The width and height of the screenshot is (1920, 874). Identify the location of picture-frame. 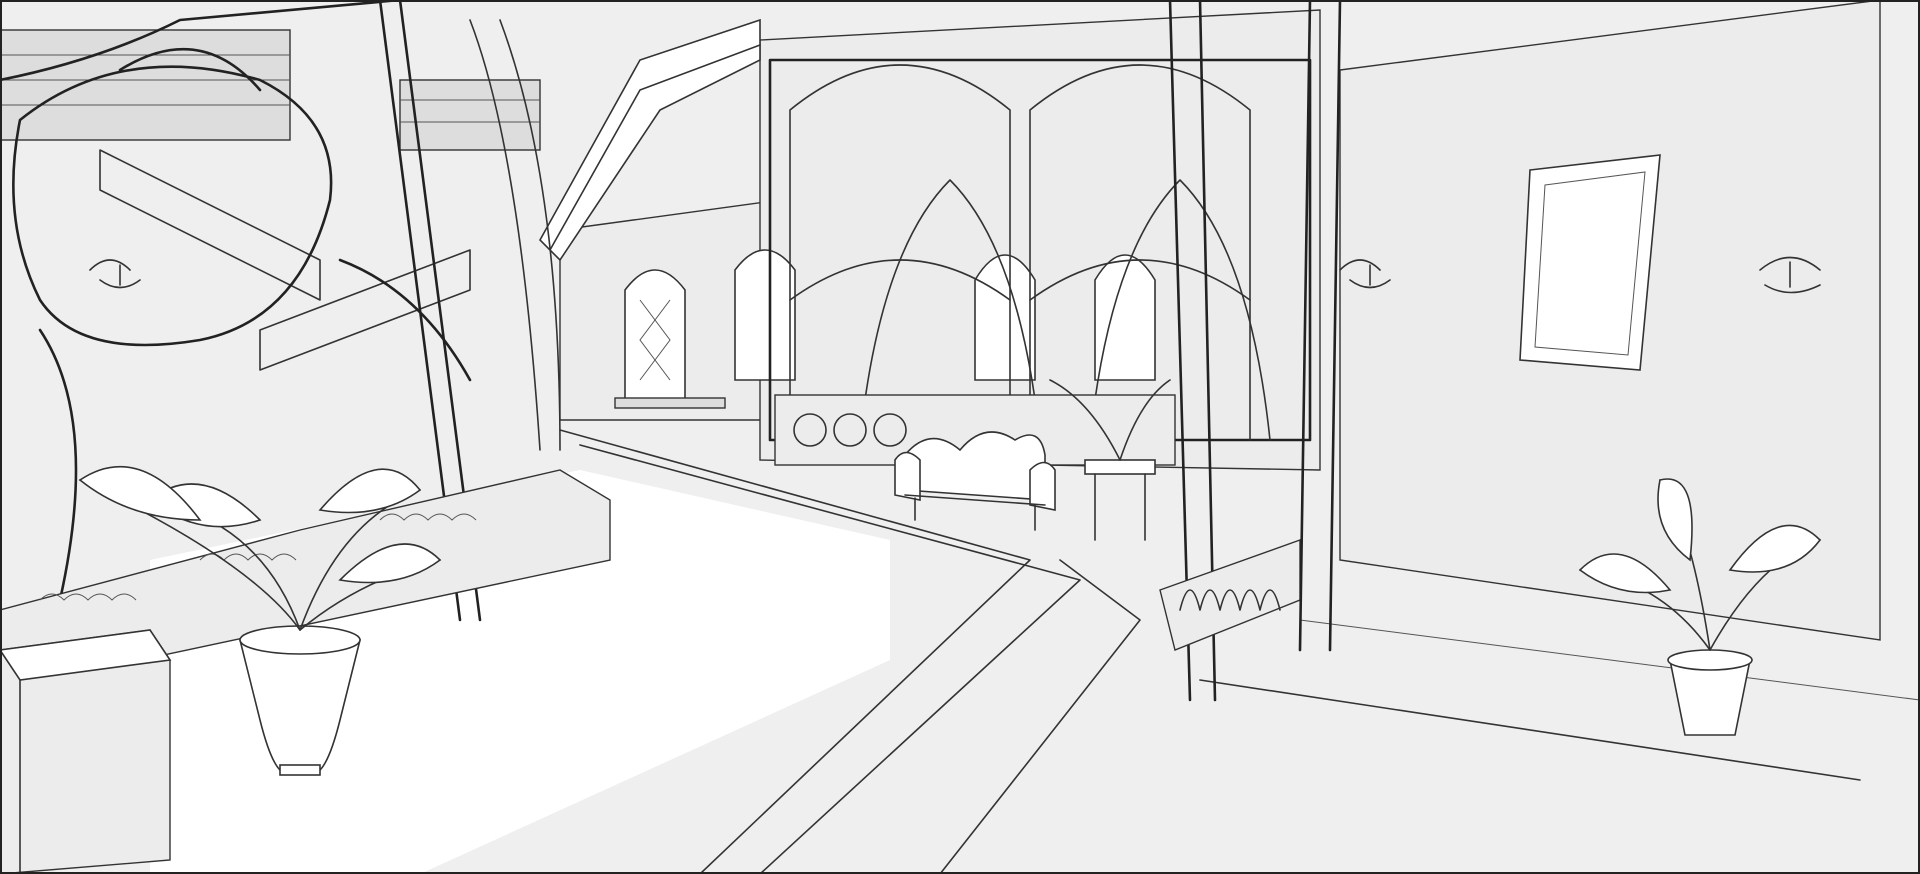
(1590, 262).